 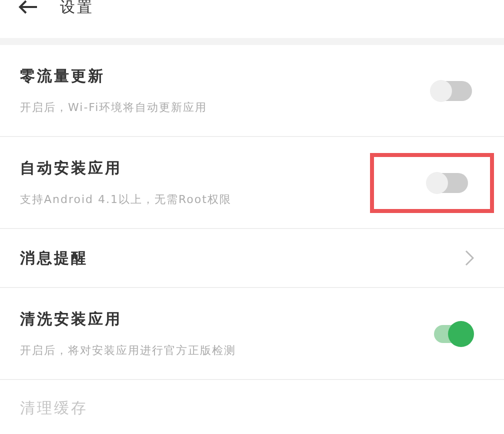 I want to click on setting-description: 开启后，Wi-Fi环境将自动更新应用, so click(x=114, y=108).